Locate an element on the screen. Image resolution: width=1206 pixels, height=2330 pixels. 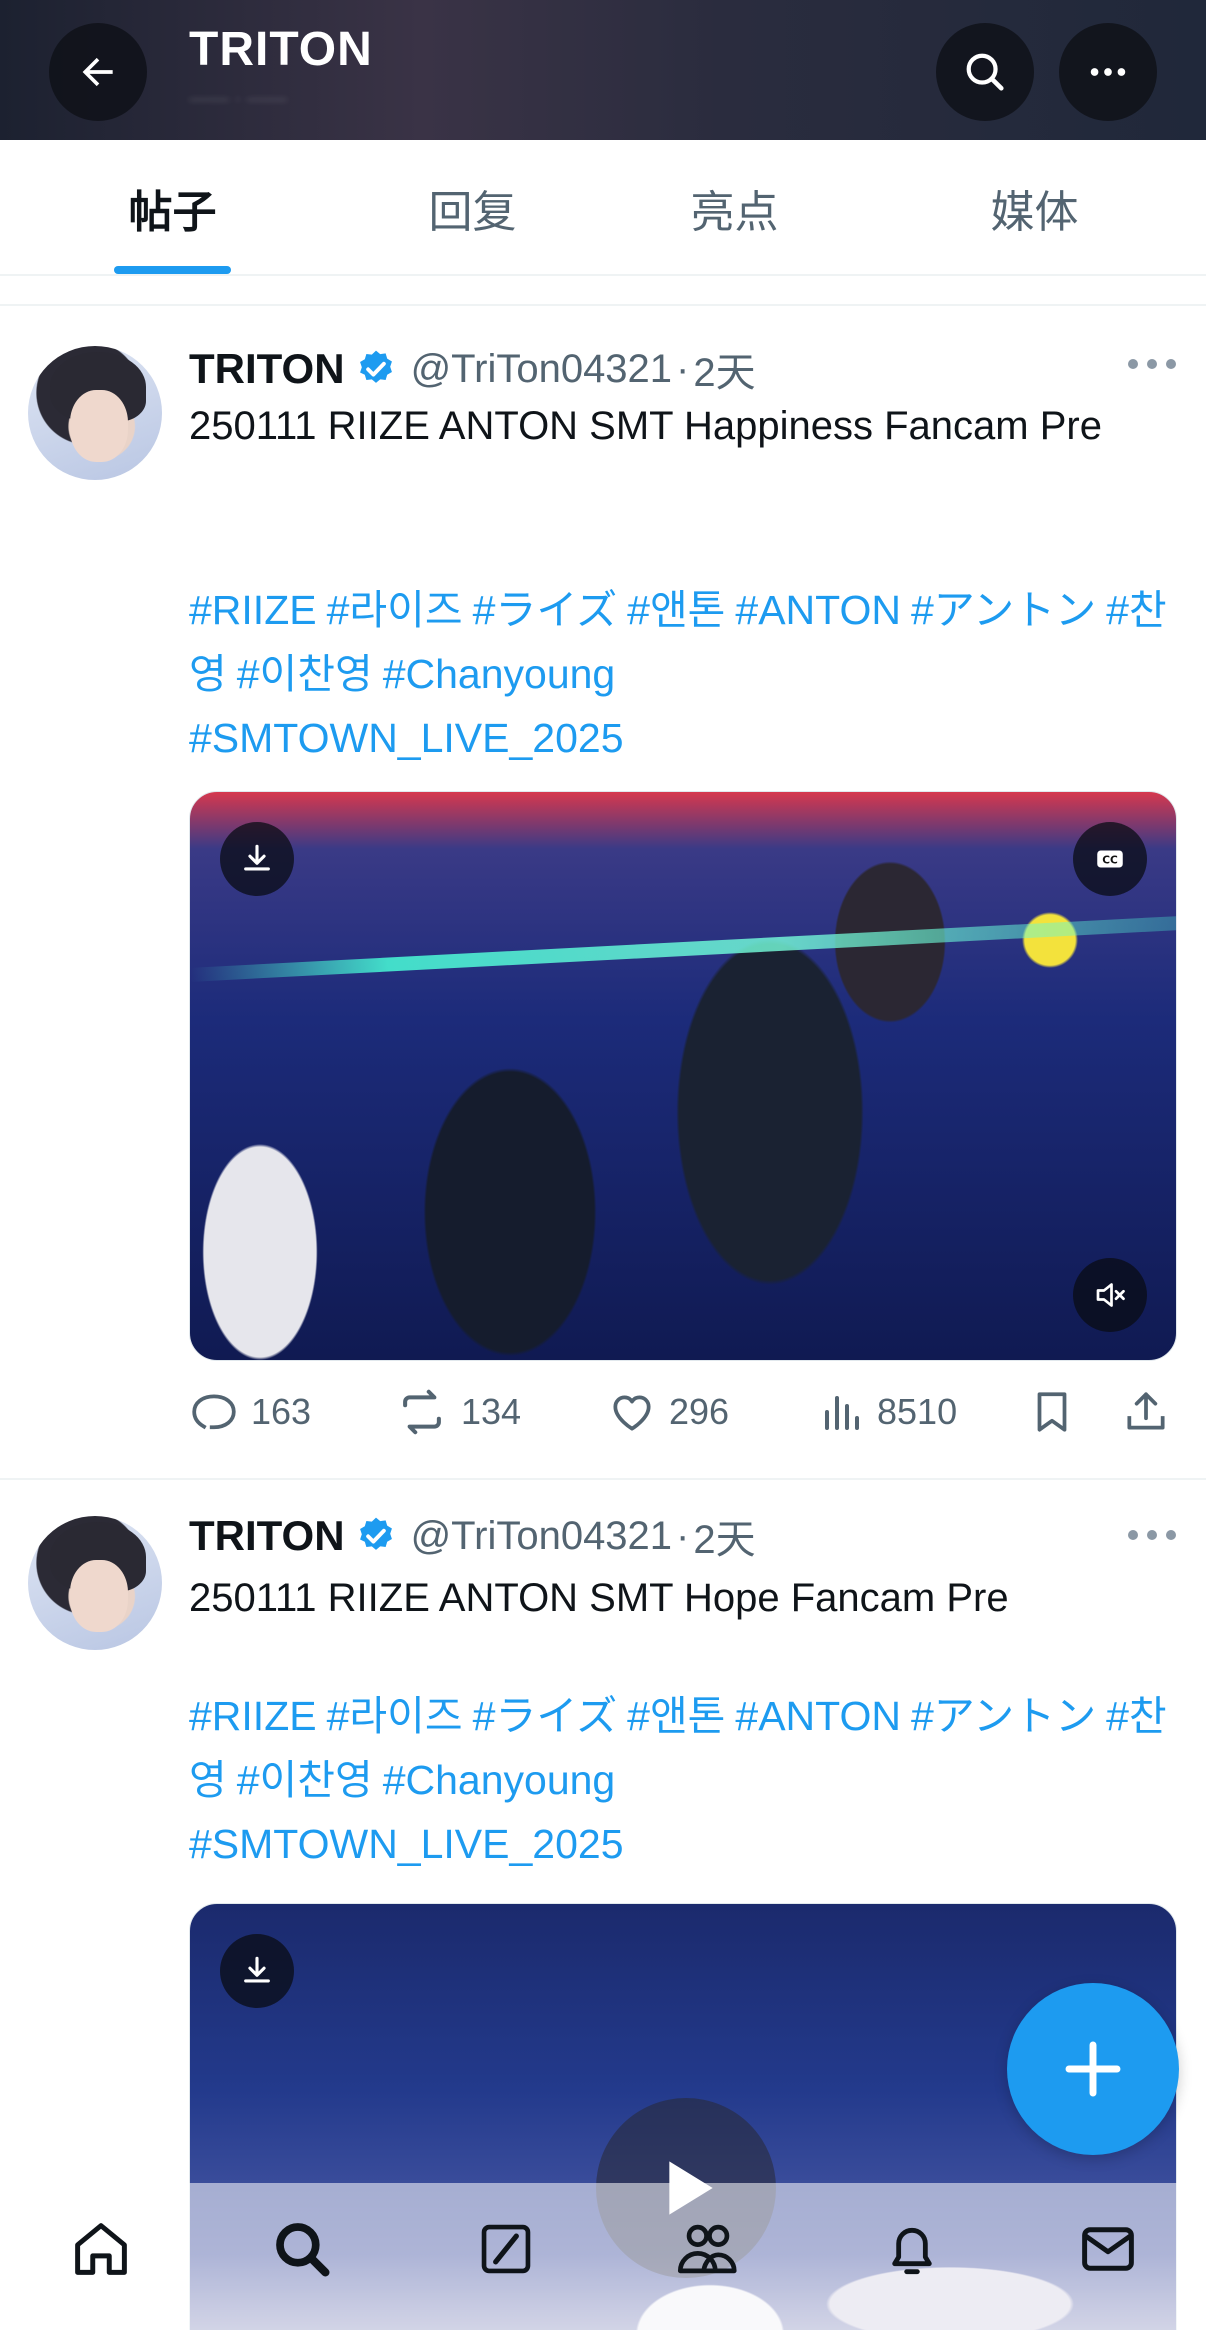
mute-button is located at coordinates (1110, 1295).